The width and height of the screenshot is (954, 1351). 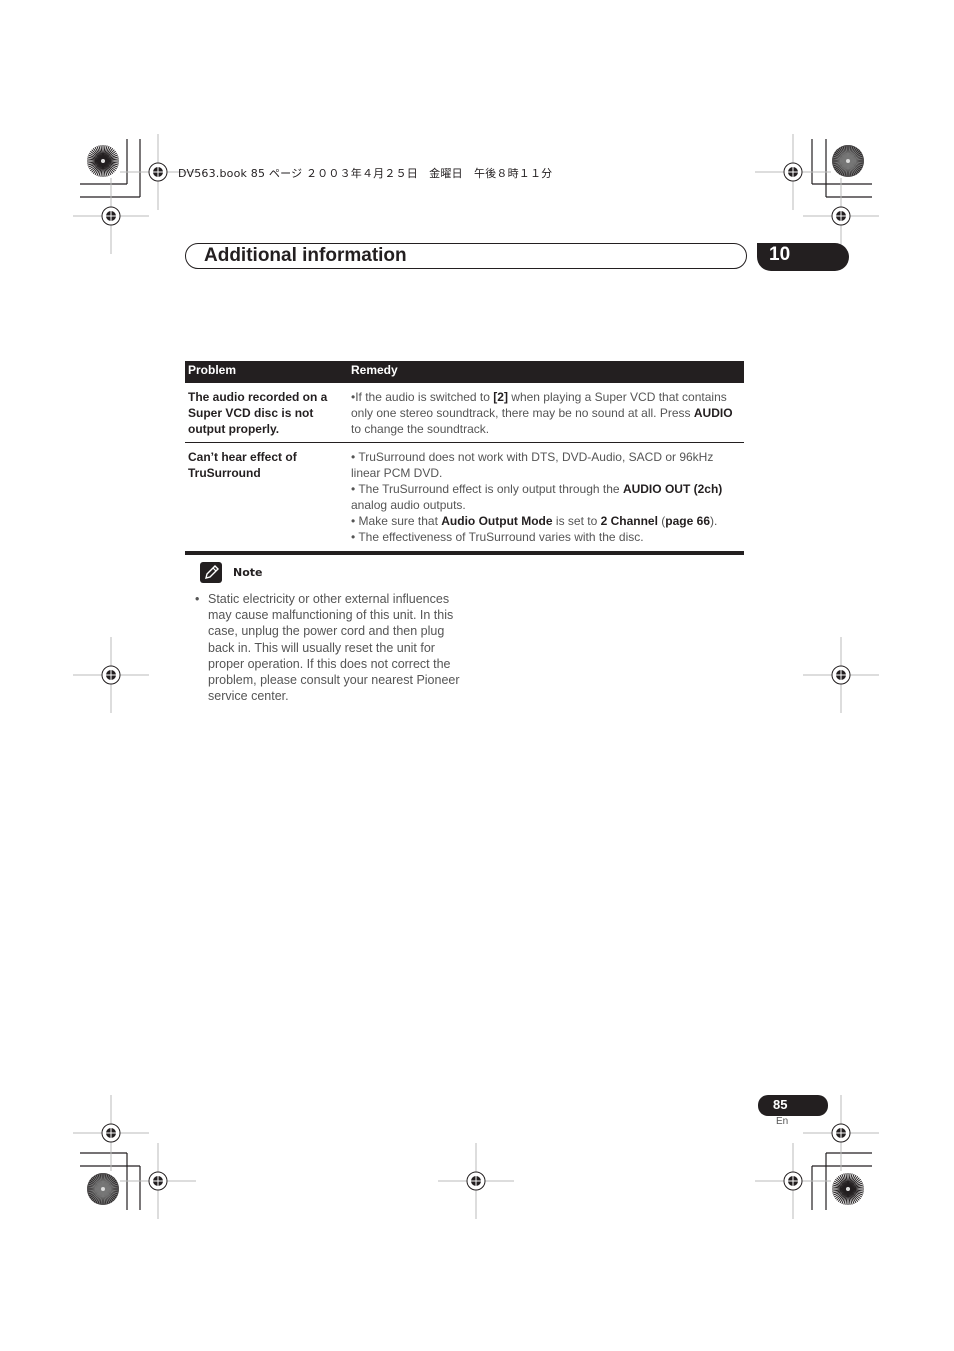 What do you see at coordinates (687, 521) in the screenshot?
I see `emphasis-text: page 66` at bounding box center [687, 521].